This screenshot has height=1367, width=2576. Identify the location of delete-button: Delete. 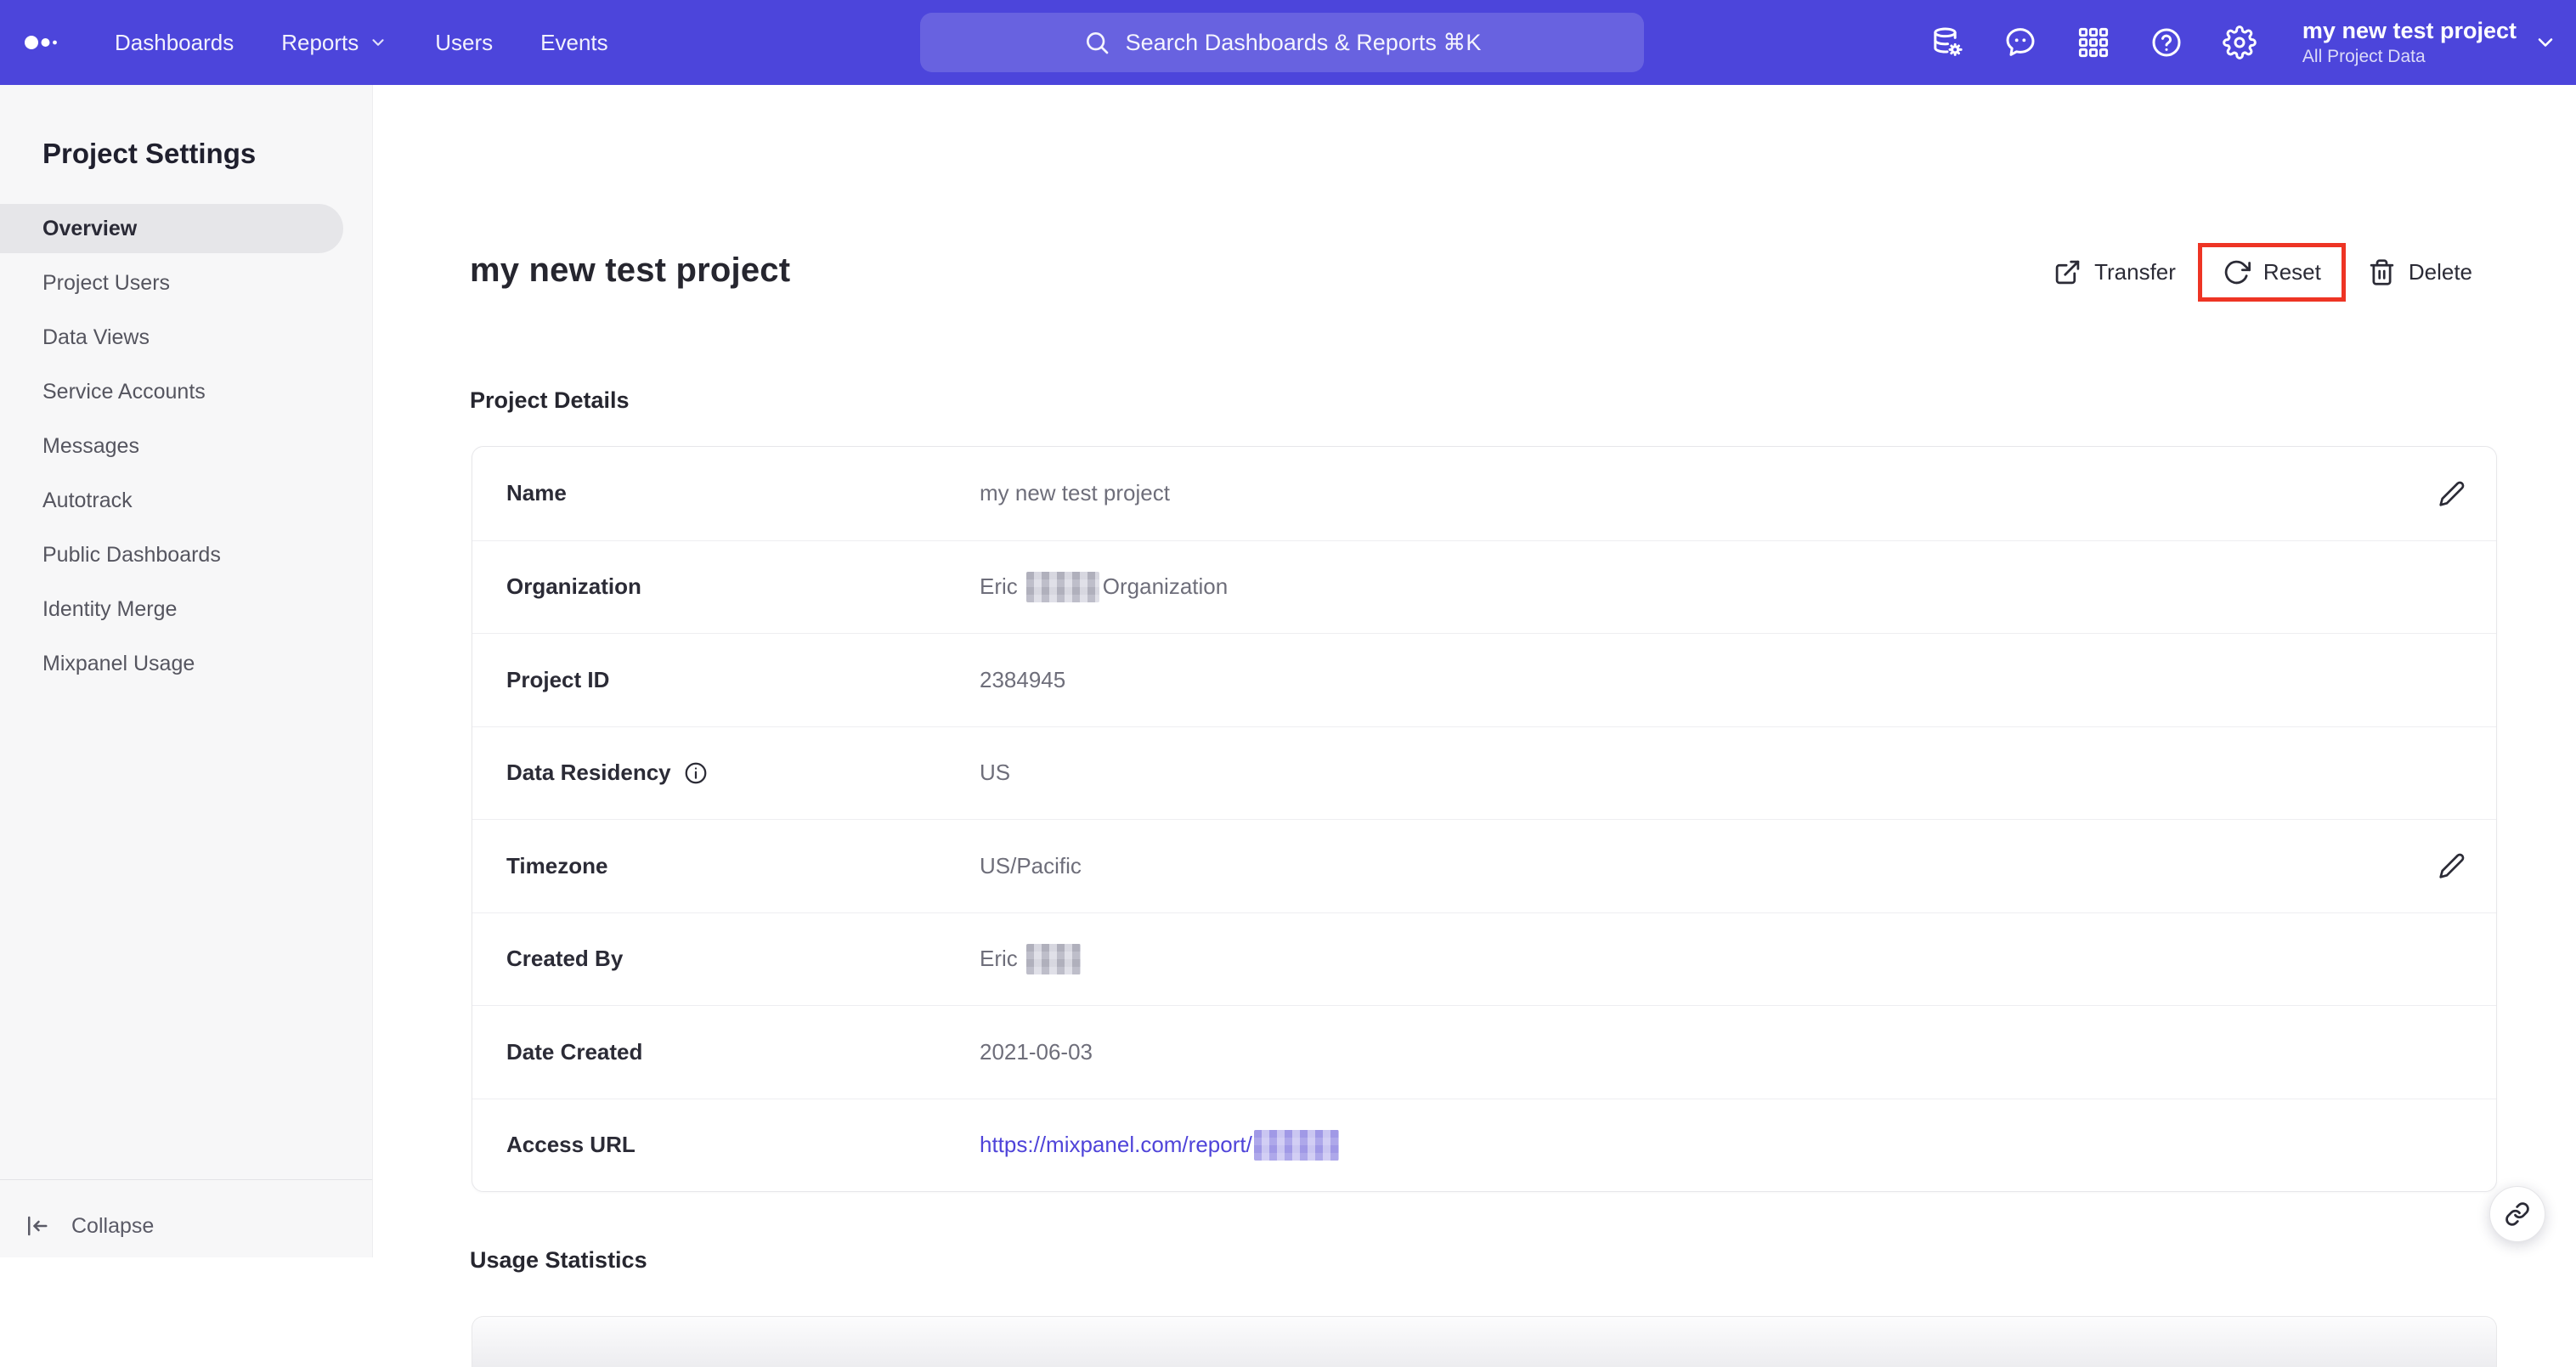
(2420, 272).